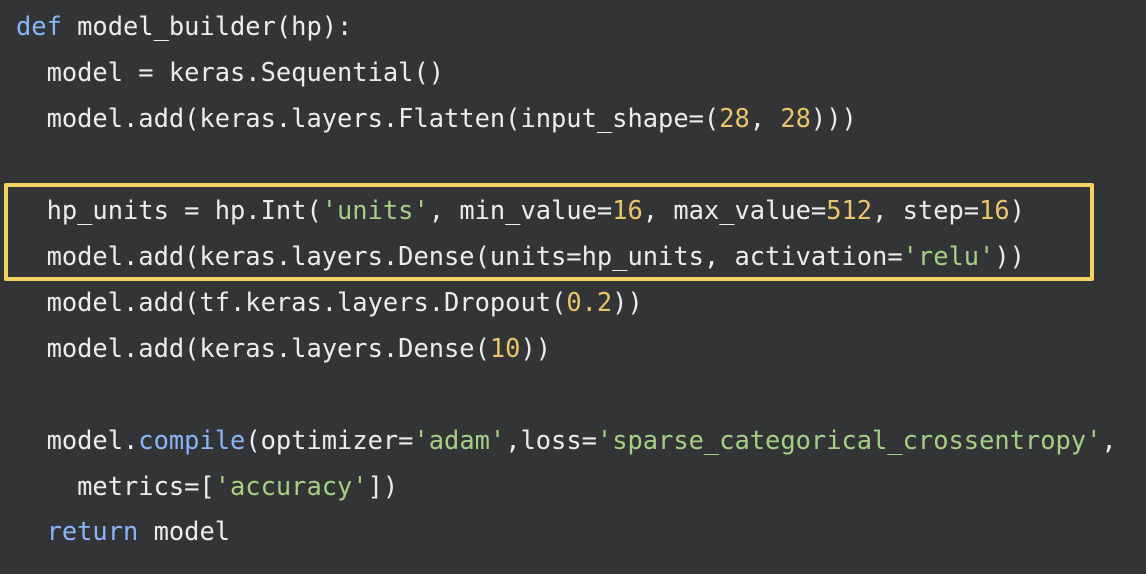 This screenshot has height=574, width=1146. What do you see at coordinates (459, 440) in the screenshot?
I see `code-token: 'adam'` at bounding box center [459, 440].